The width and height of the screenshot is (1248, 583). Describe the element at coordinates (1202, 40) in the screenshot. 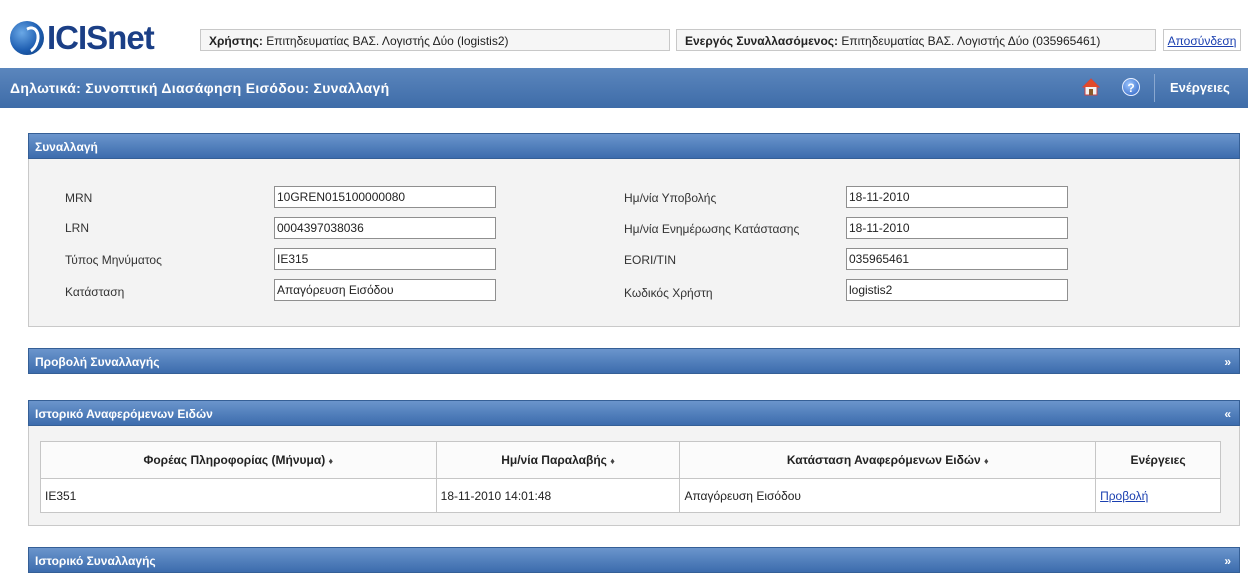

I see `logout-link: Αποσύνδεση` at that location.